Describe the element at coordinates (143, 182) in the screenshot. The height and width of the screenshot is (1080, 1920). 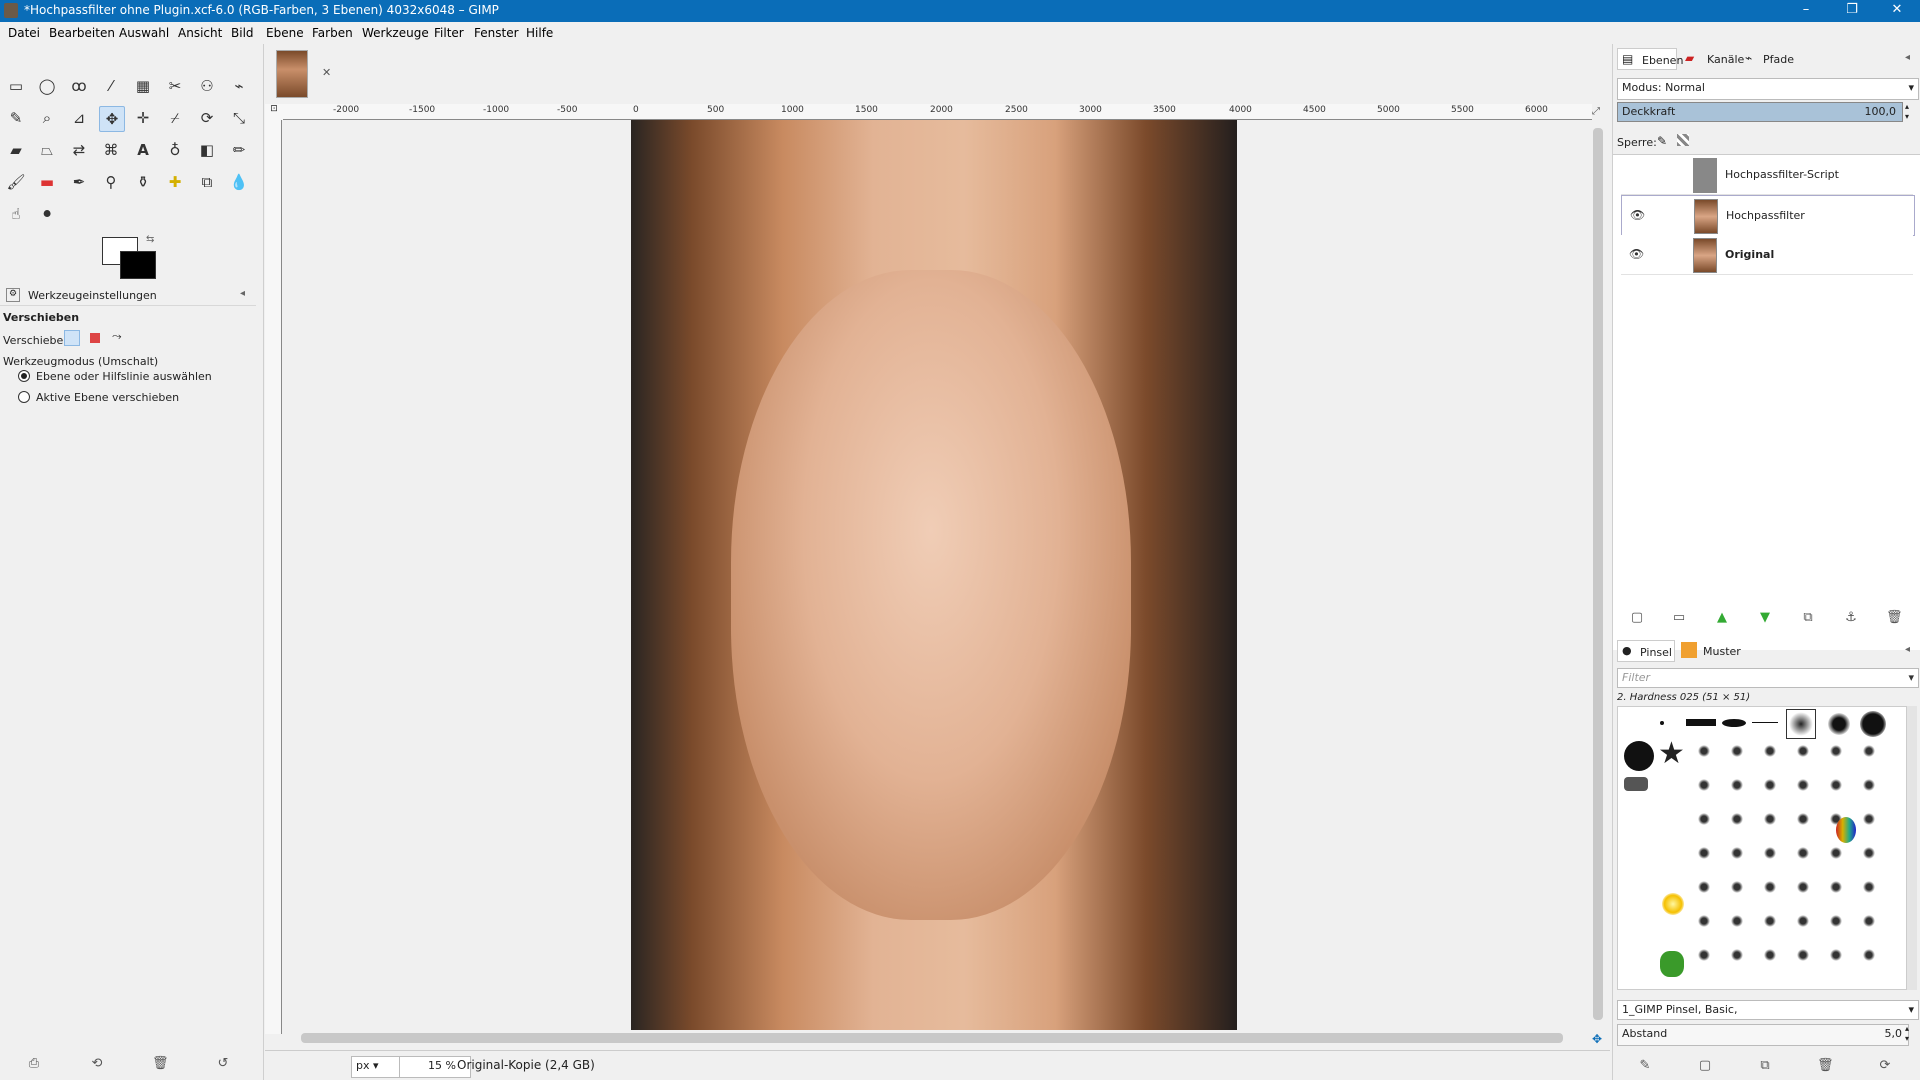
I see `clone-tool-icon: ⚱` at that location.